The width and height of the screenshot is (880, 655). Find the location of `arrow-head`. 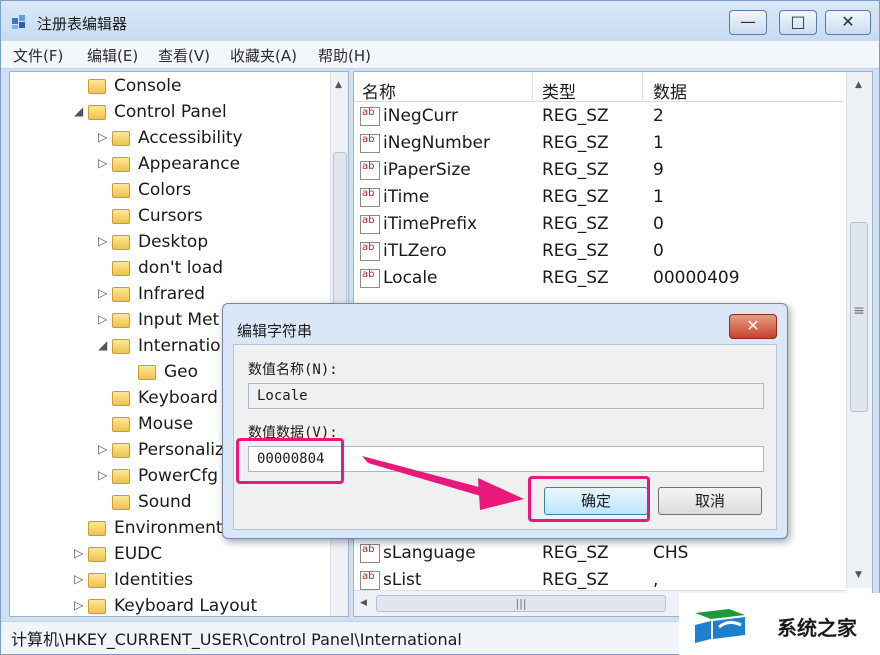

arrow-head is located at coordinates (501, 494).